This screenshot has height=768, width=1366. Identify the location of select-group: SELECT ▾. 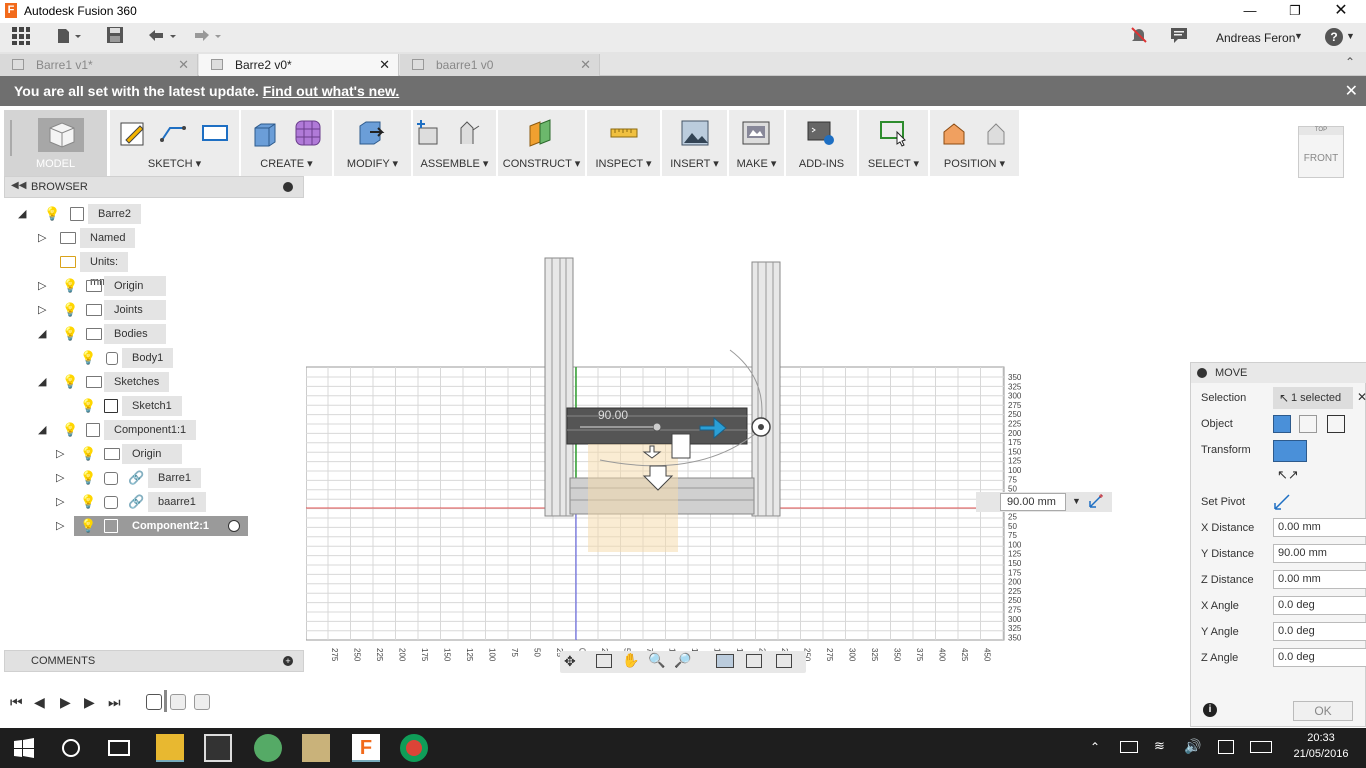
(894, 143).